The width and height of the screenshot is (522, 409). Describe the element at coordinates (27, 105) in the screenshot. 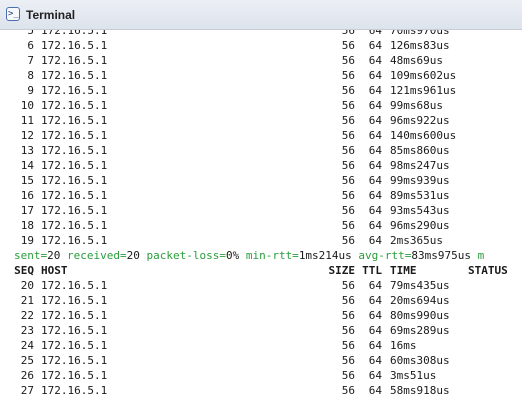

I see `cell-seq: 10` at that location.